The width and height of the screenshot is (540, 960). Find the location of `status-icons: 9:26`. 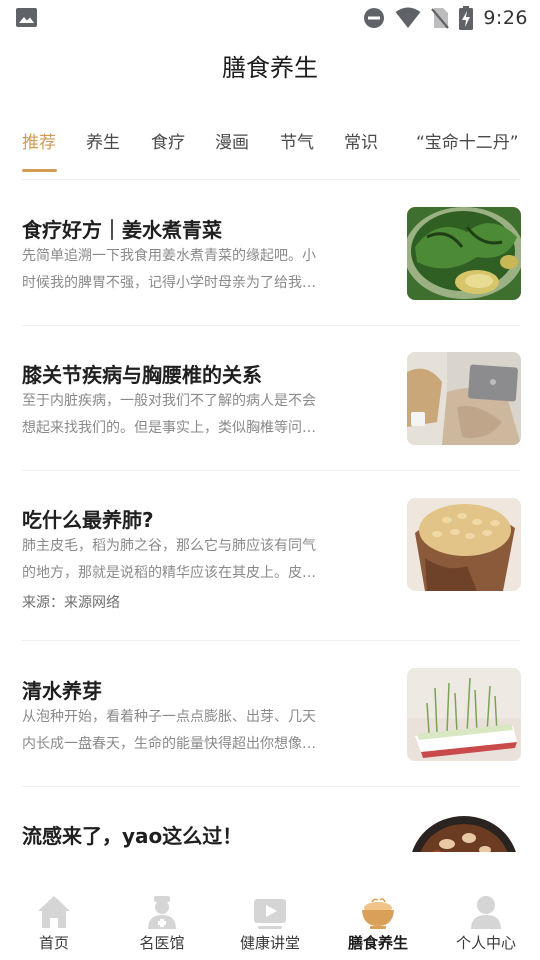

status-icons: 9:26 is located at coordinates (445, 18).